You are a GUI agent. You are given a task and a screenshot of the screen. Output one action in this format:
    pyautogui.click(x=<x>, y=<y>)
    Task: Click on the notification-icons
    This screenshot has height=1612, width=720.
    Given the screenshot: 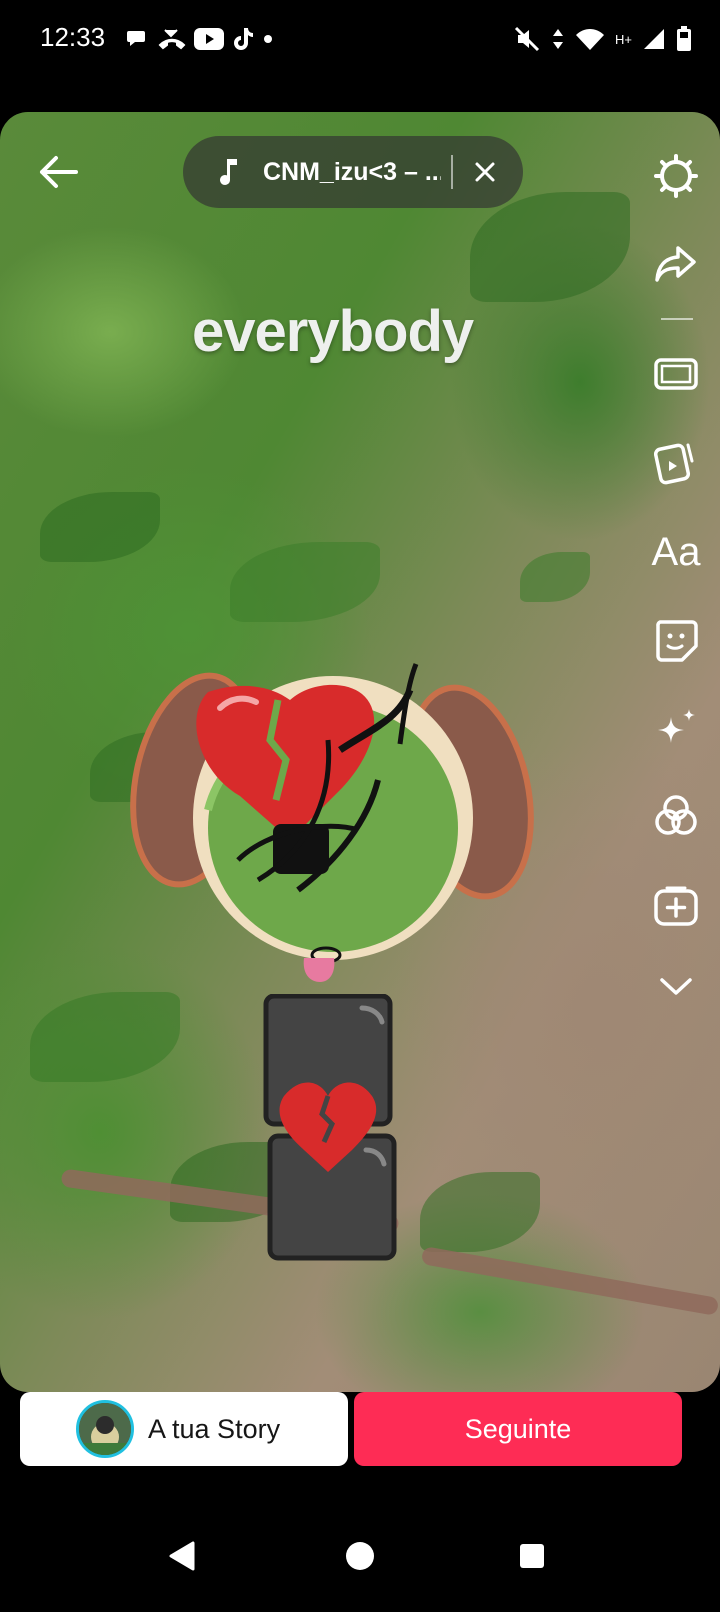 What is the action you would take?
    pyautogui.click(x=200, y=39)
    